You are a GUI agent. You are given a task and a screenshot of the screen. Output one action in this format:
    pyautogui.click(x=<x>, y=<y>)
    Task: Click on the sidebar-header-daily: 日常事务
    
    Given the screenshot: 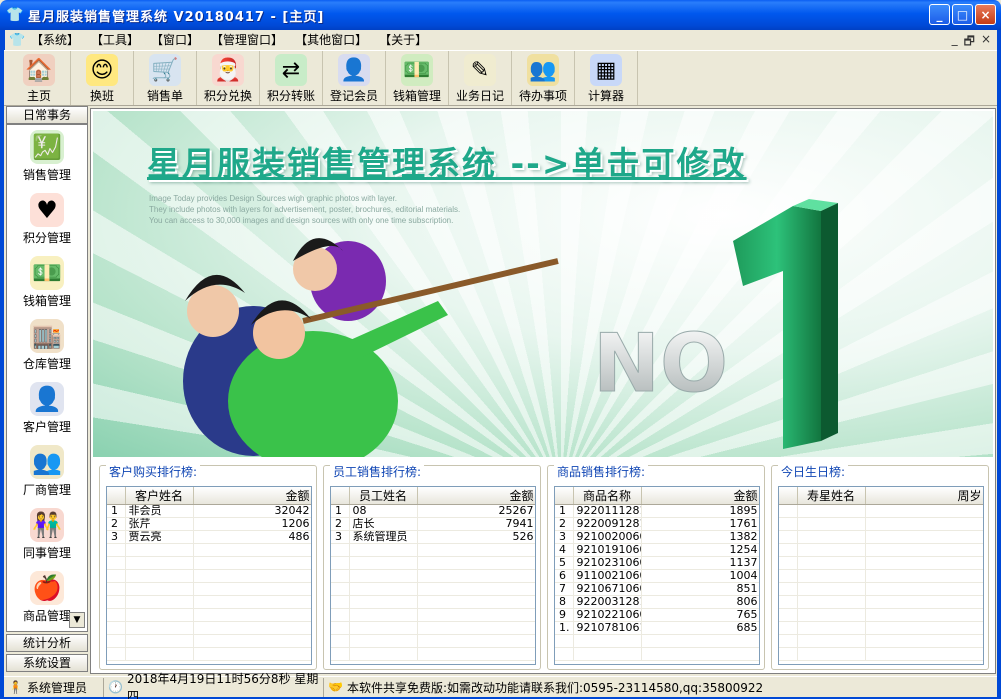 What is the action you would take?
    pyautogui.click(x=47, y=115)
    